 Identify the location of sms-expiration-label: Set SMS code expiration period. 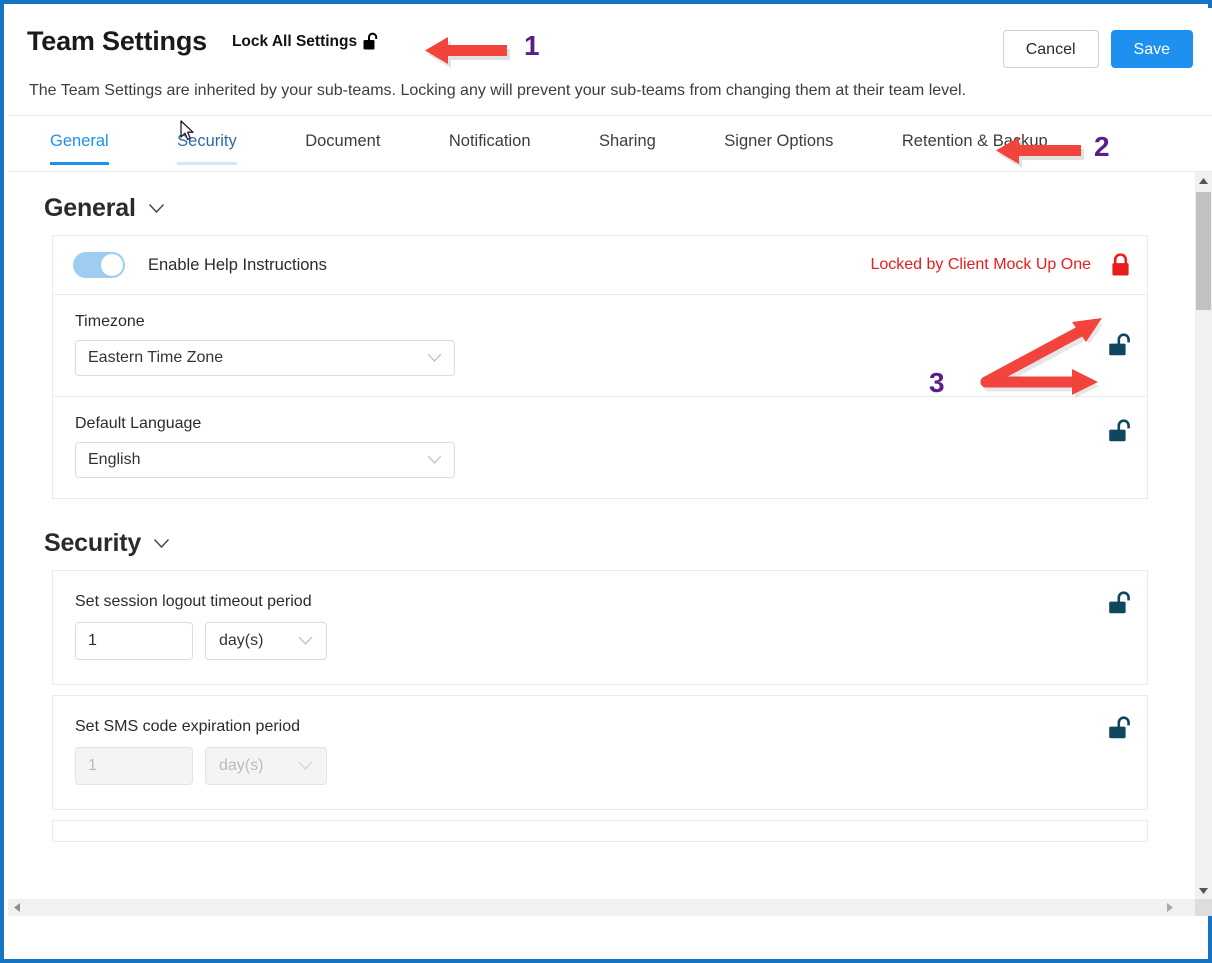
(188, 726).